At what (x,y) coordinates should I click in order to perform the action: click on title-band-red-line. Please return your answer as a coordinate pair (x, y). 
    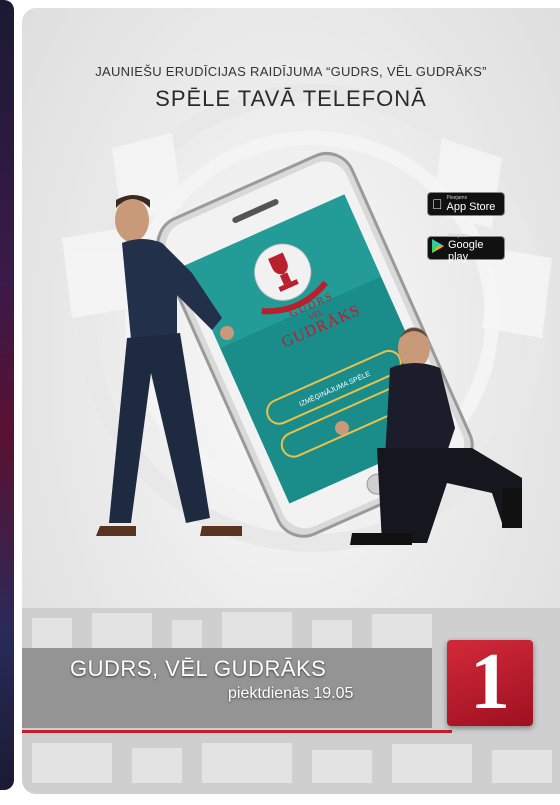
    Looking at the image, I should click on (237, 731).